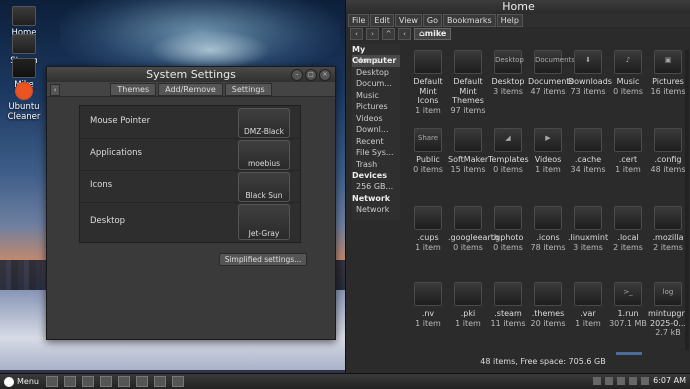 The image size is (690, 389). What do you see at coordinates (551, 73) in the screenshot?
I see `file-item: Documents Documents 47 items` at bounding box center [551, 73].